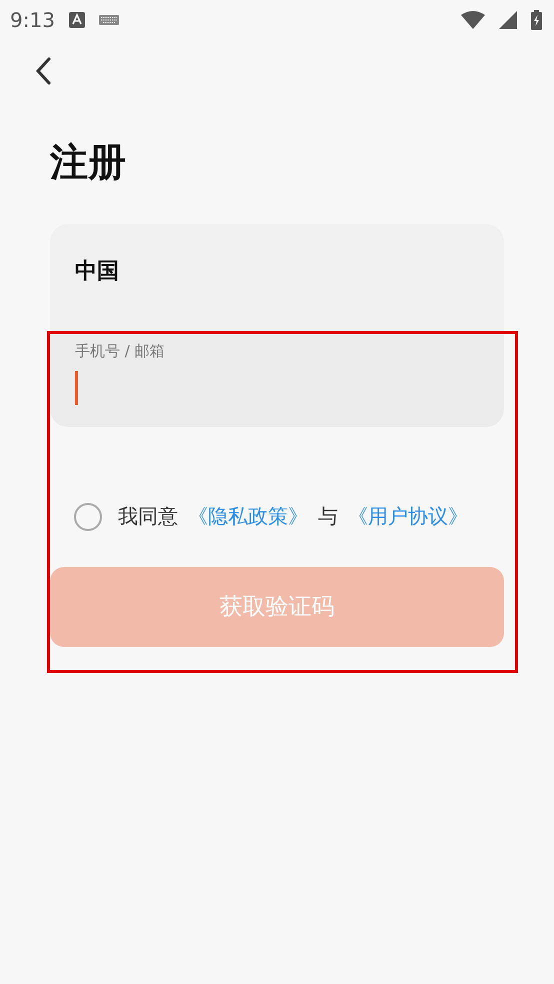 The width and height of the screenshot is (554, 984). I want to click on keyboard-letter-icon, so click(76, 20).